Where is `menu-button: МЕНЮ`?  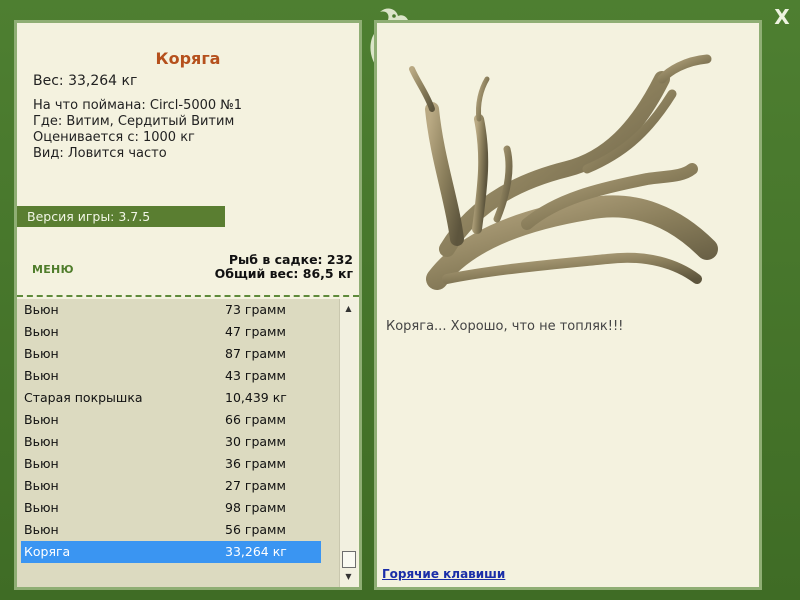 menu-button: МЕНЮ is located at coordinates (53, 269).